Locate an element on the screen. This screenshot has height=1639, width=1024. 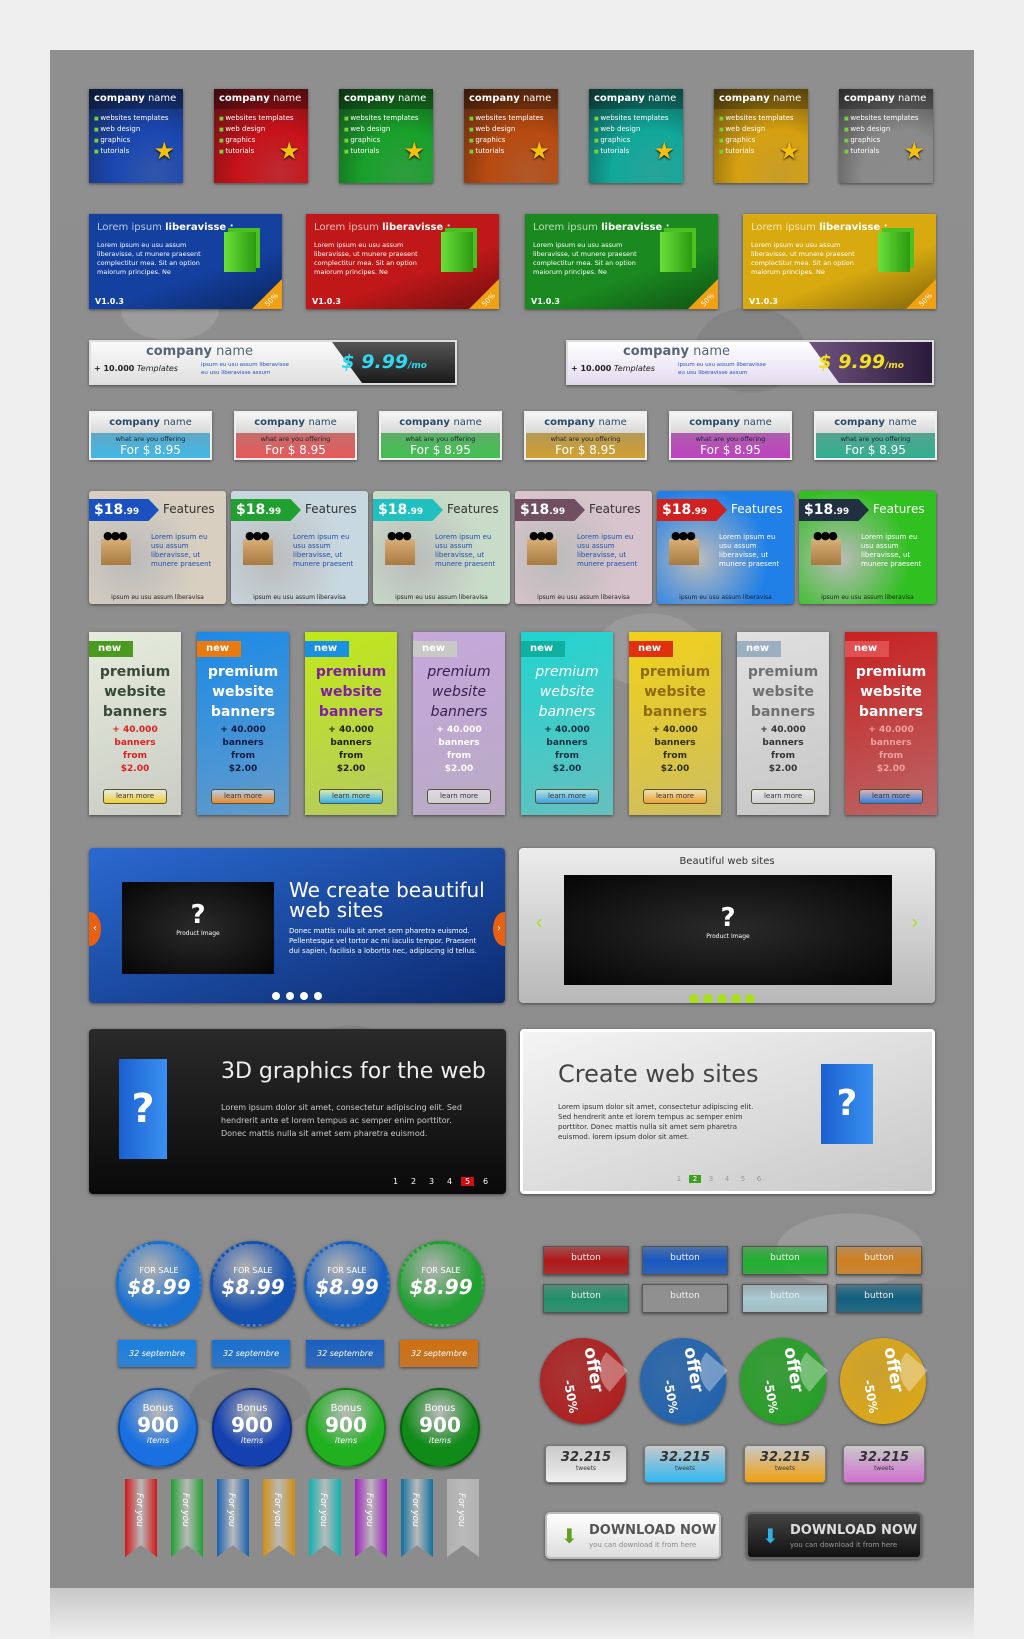
count: + 10.000 is located at coordinates (114, 368).